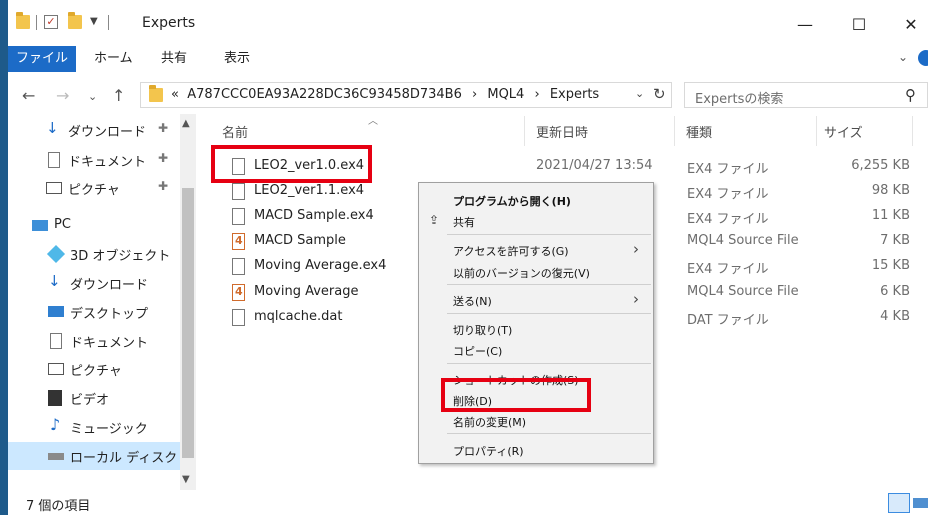 The image size is (928, 515). I want to click on scrollbar-thumb, so click(188, 323).